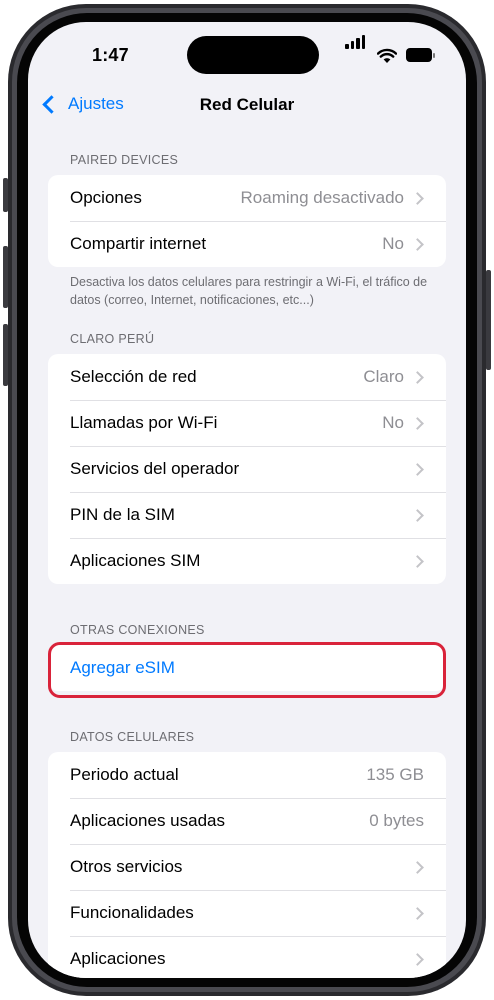 The image size is (494, 1000). I want to click on row-aplicaciones-usadas: Aplicaciones usadas 0 bytes, so click(247, 821).